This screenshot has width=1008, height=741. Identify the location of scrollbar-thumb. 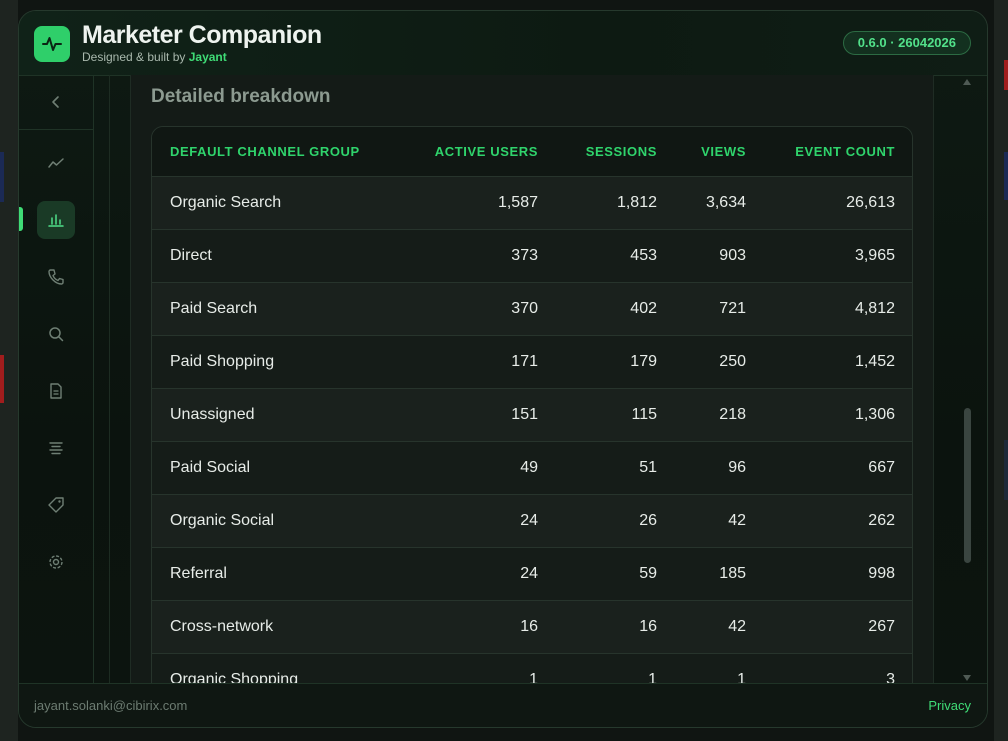
(967, 485).